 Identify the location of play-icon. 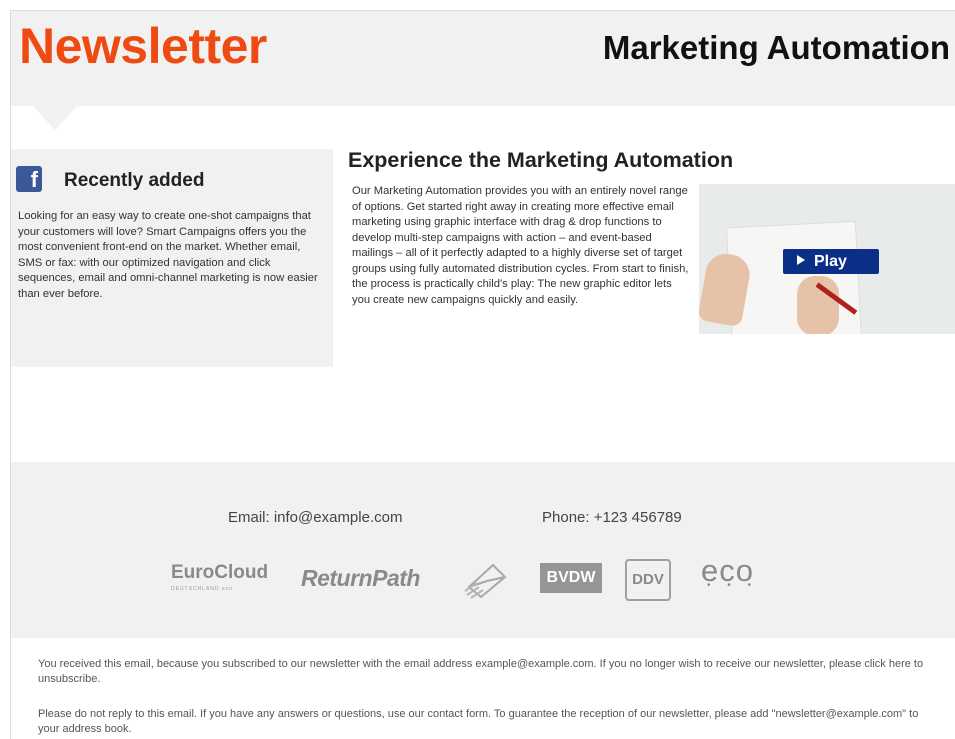
(801, 260).